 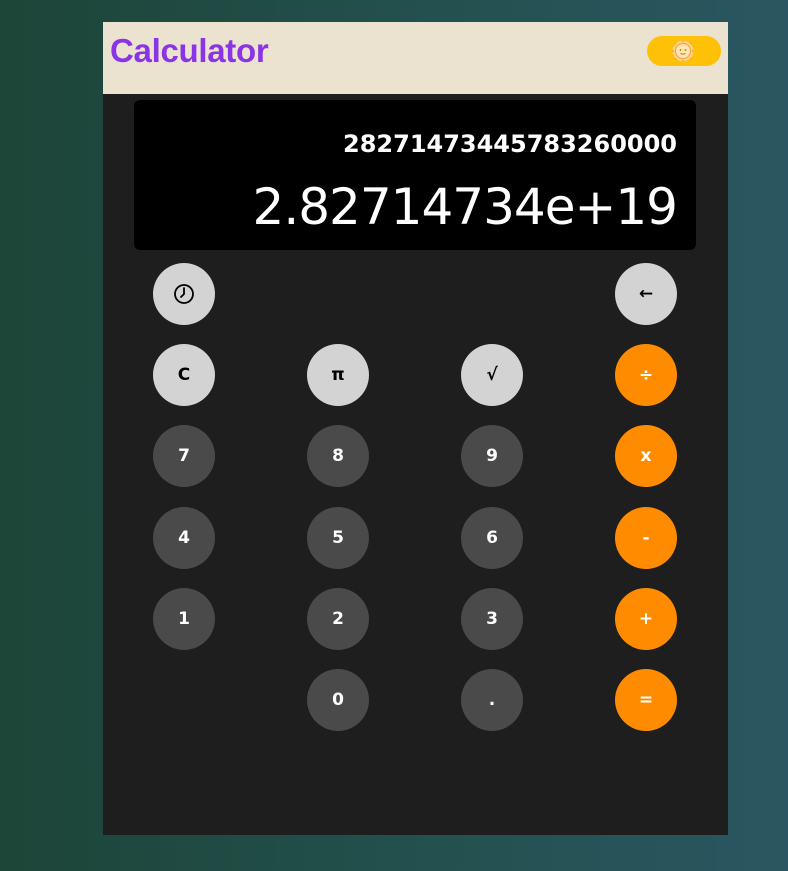 I want to click on calculator-display: 28271473445783260000 2.82714734e+19, so click(x=415, y=175).